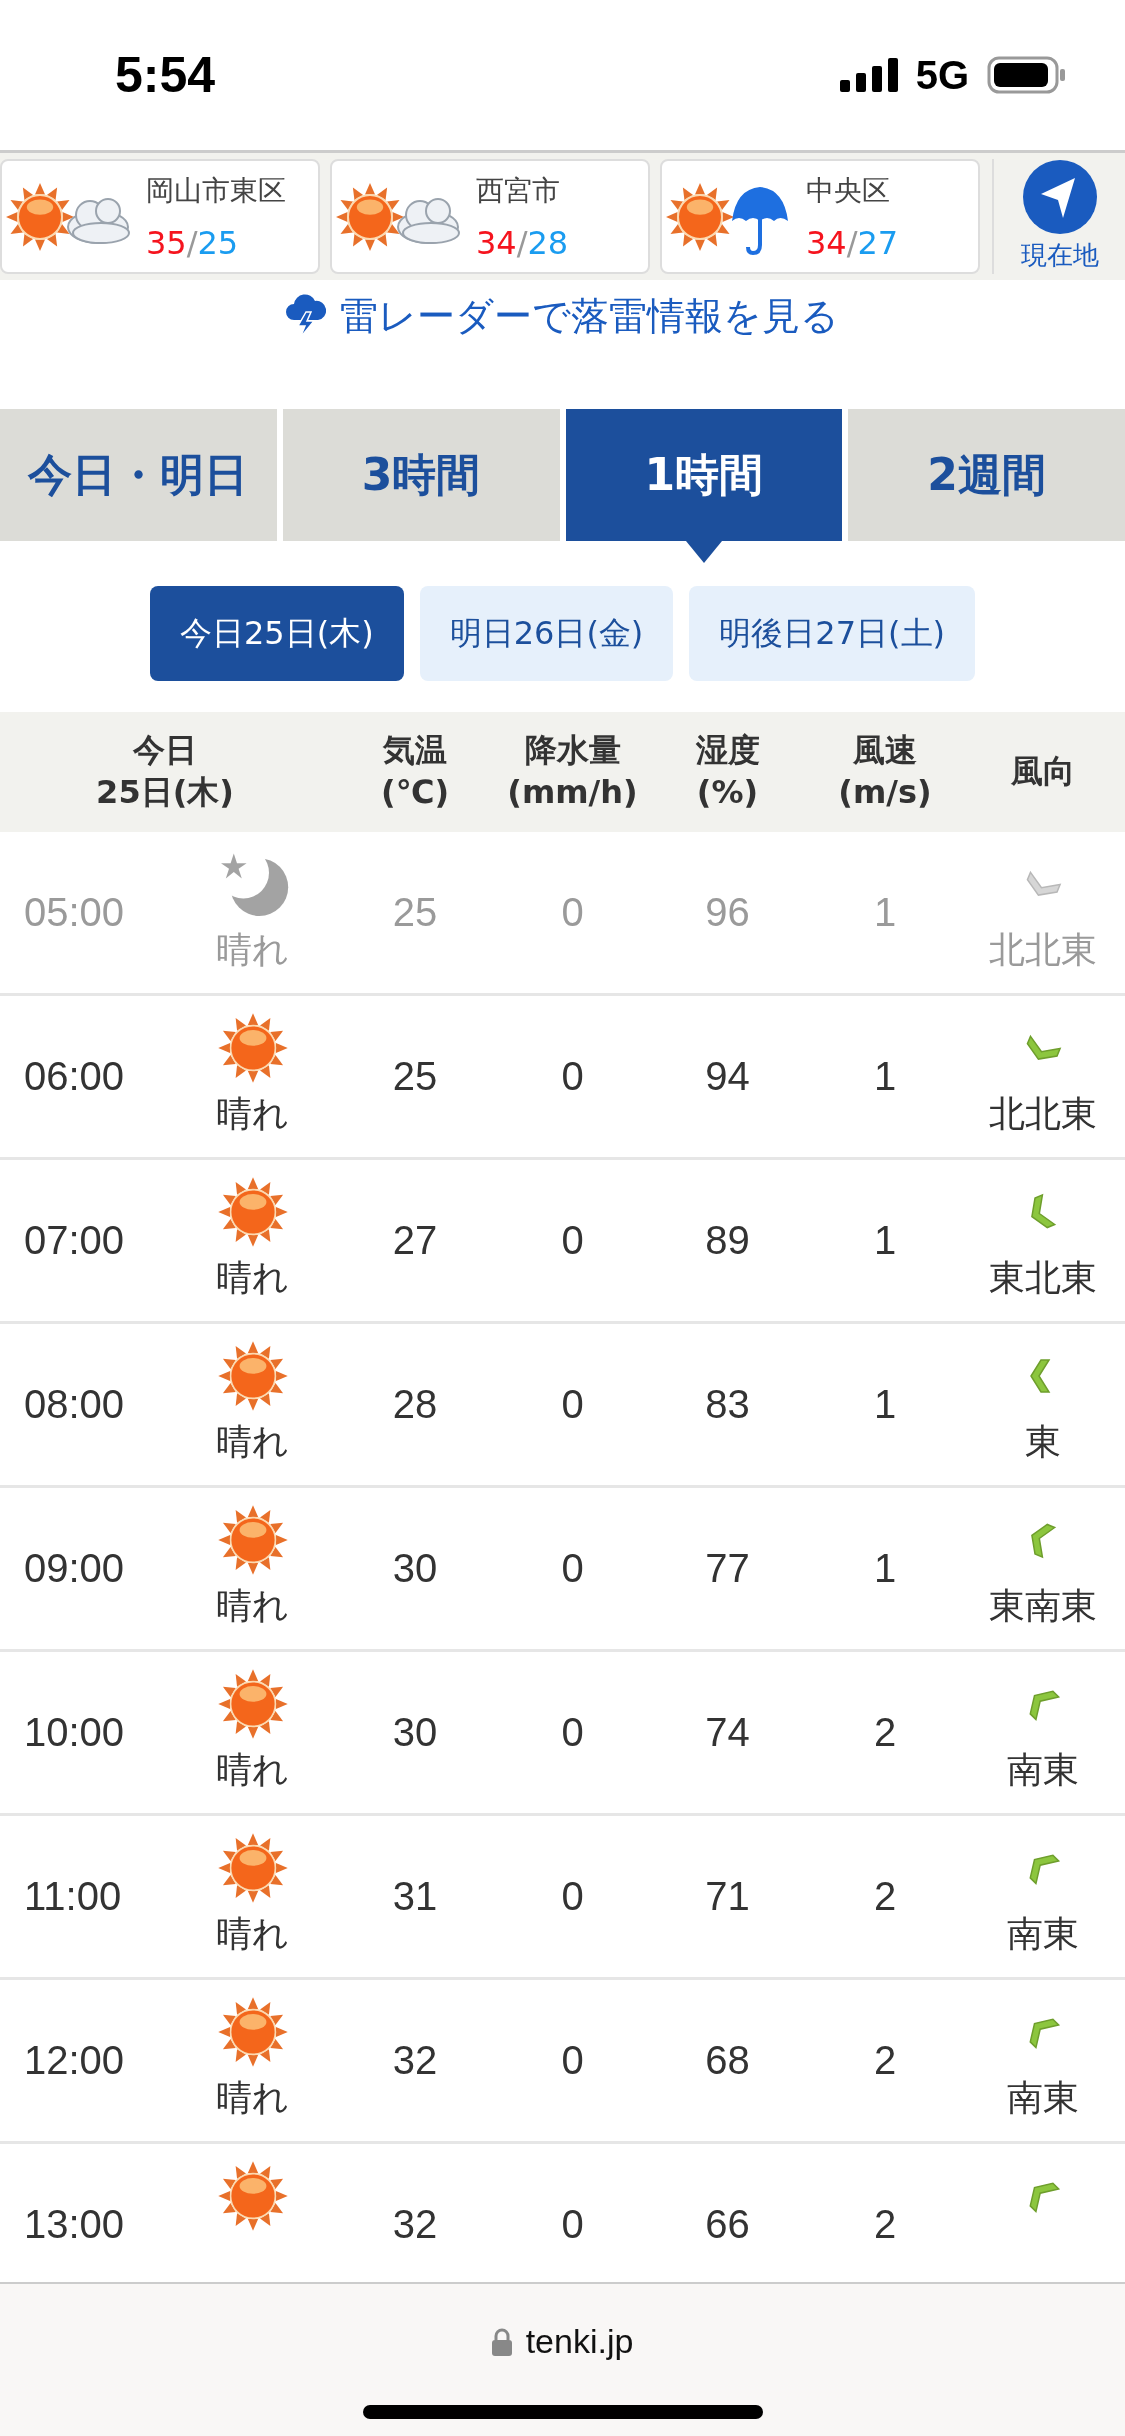  I want to click on time-cell-text: 13:00, so click(74, 2224).